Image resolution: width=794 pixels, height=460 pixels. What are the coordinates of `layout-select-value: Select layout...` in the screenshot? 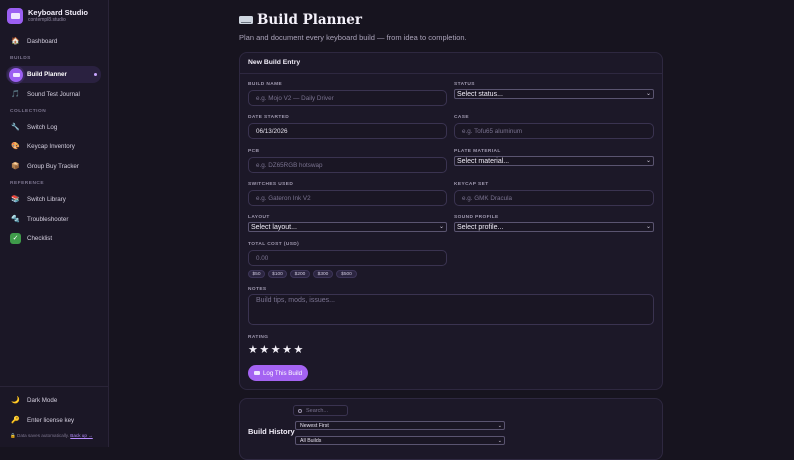 It's located at (274, 227).